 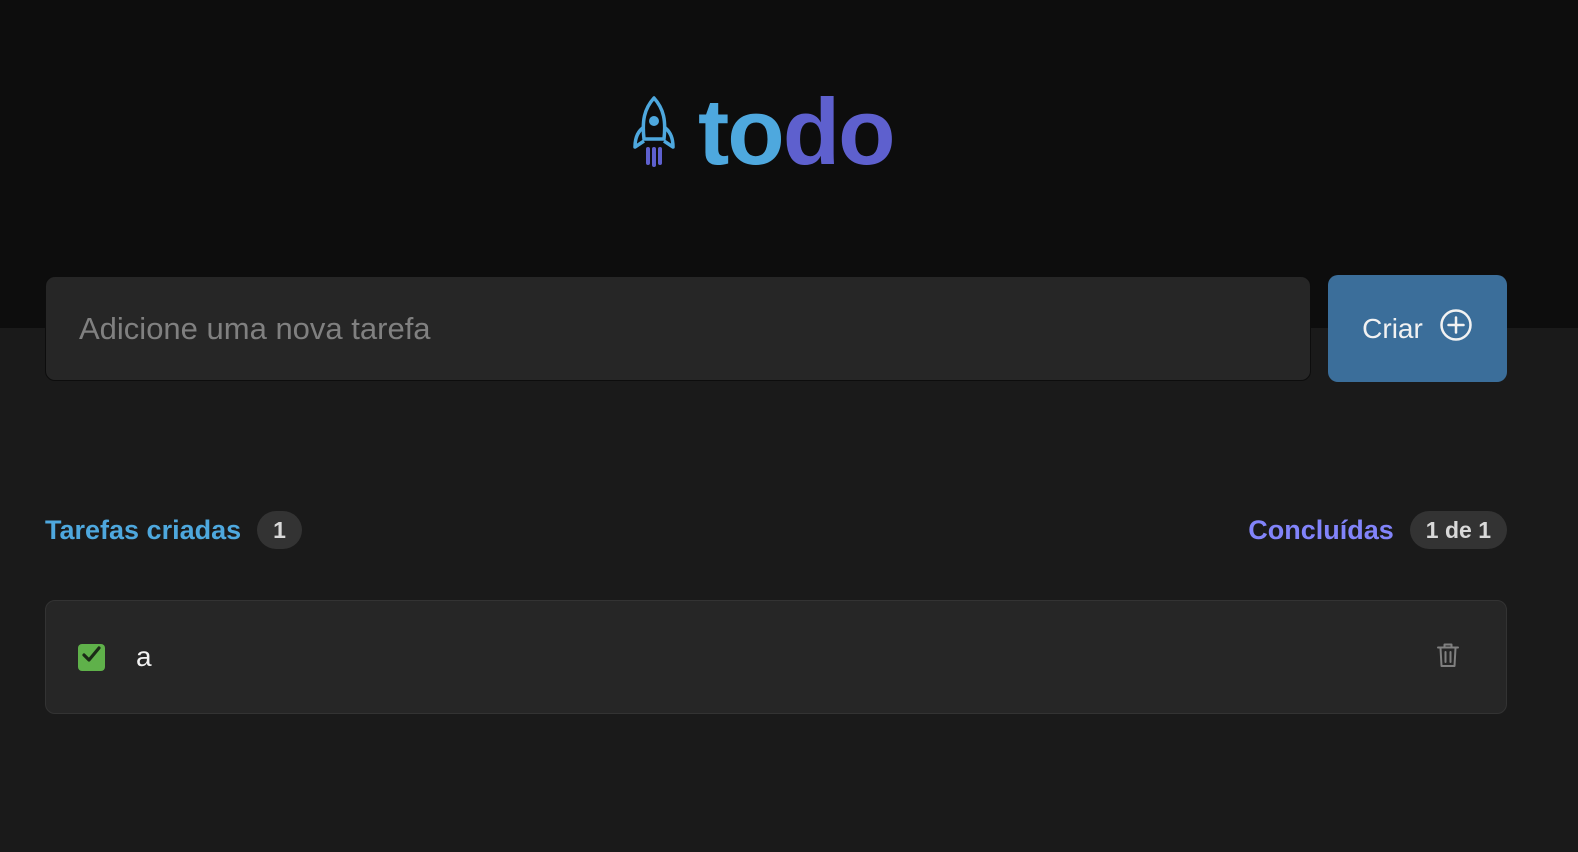 What do you see at coordinates (279, 530) in the screenshot?
I see `created-count-badge: 1` at bounding box center [279, 530].